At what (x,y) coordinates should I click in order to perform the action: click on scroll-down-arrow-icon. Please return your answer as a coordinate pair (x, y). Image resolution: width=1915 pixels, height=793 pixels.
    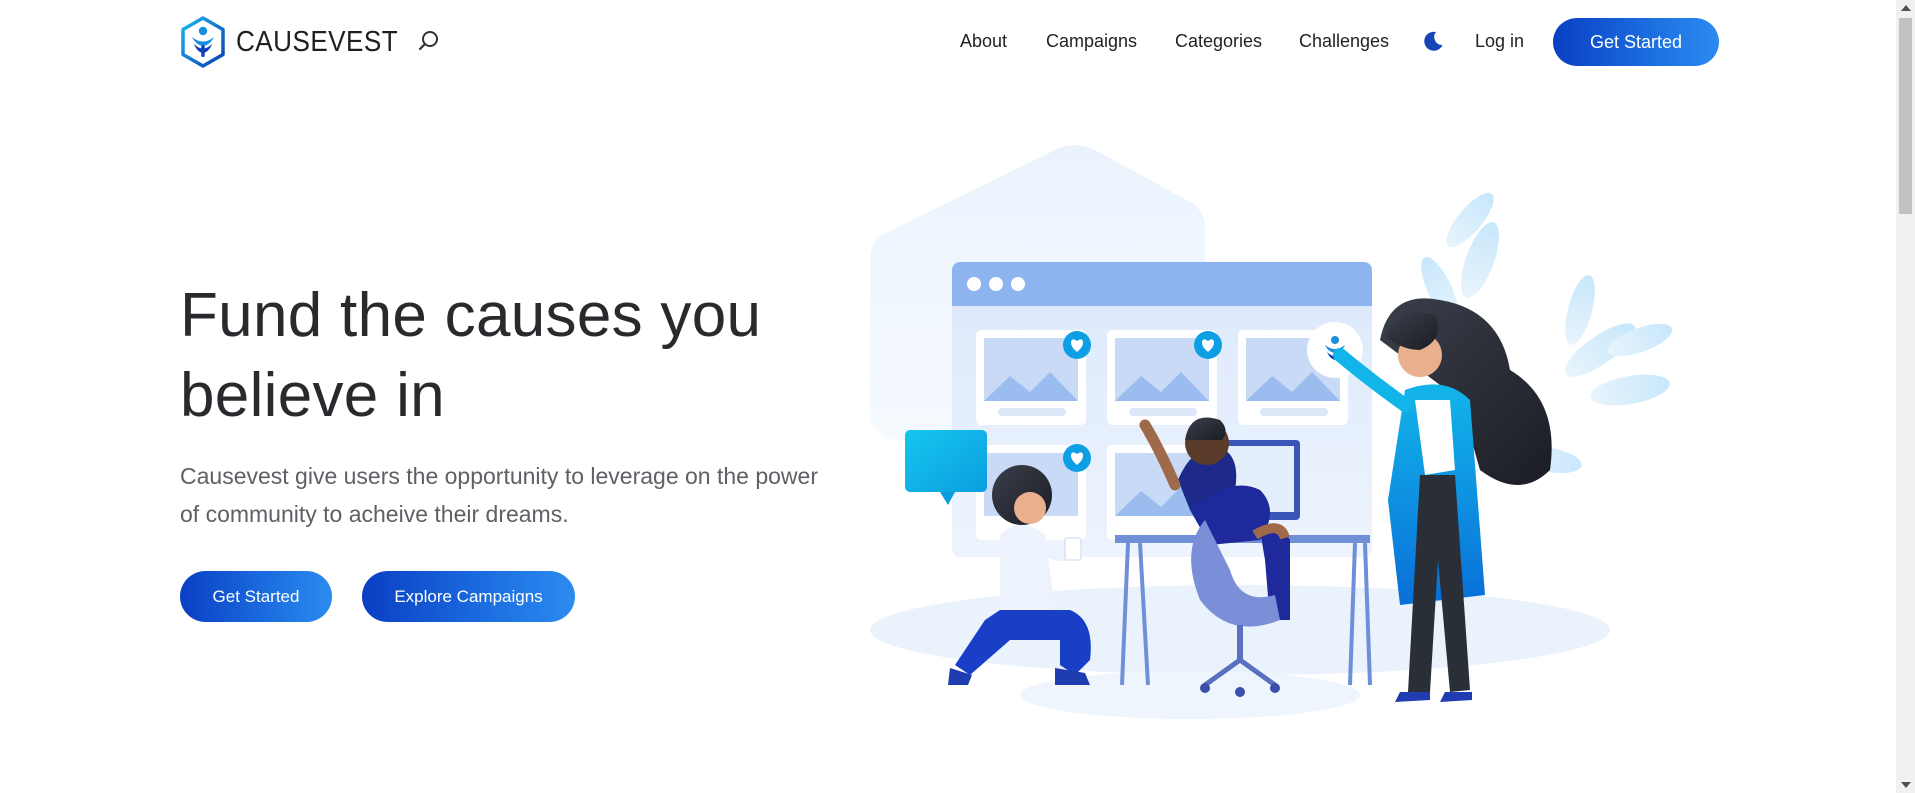
    Looking at the image, I should click on (1906, 785).